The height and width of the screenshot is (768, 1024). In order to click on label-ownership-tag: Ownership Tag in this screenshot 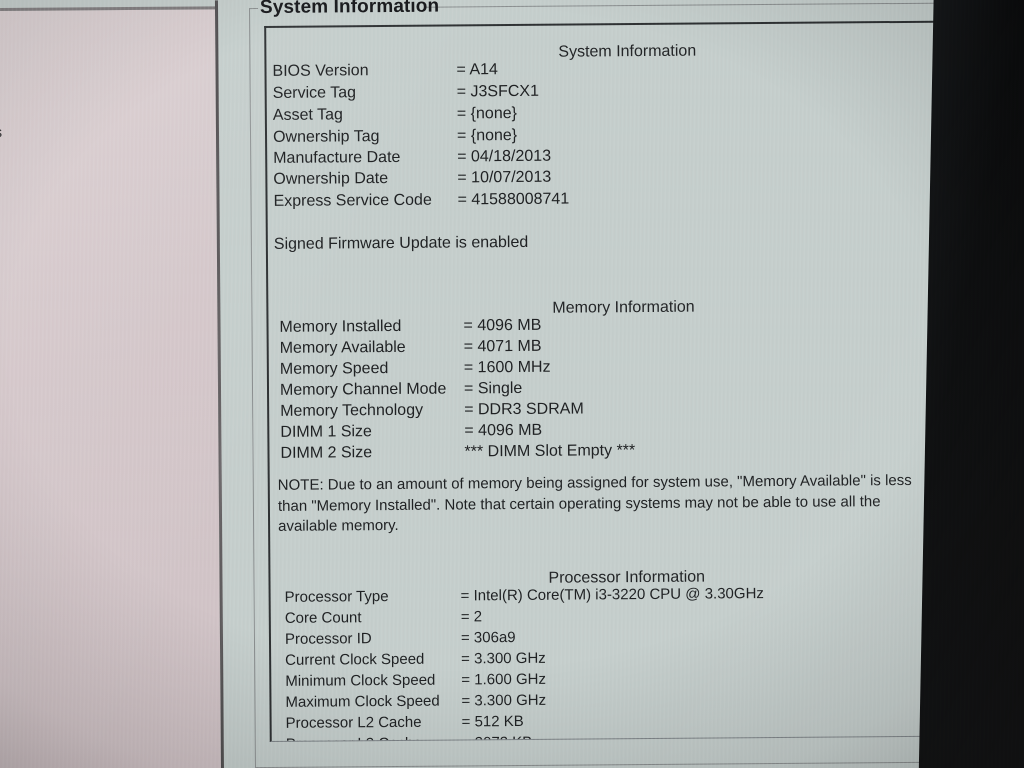, I will do `click(326, 137)`.